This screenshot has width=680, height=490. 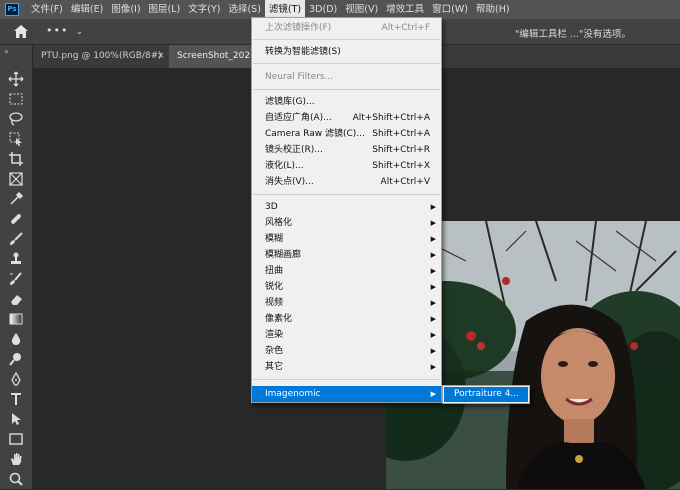 What do you see at coordinates (16, 259) in the screenshot?
I see `clone-stamp-tool-icon` at bounding box center [16, 259].